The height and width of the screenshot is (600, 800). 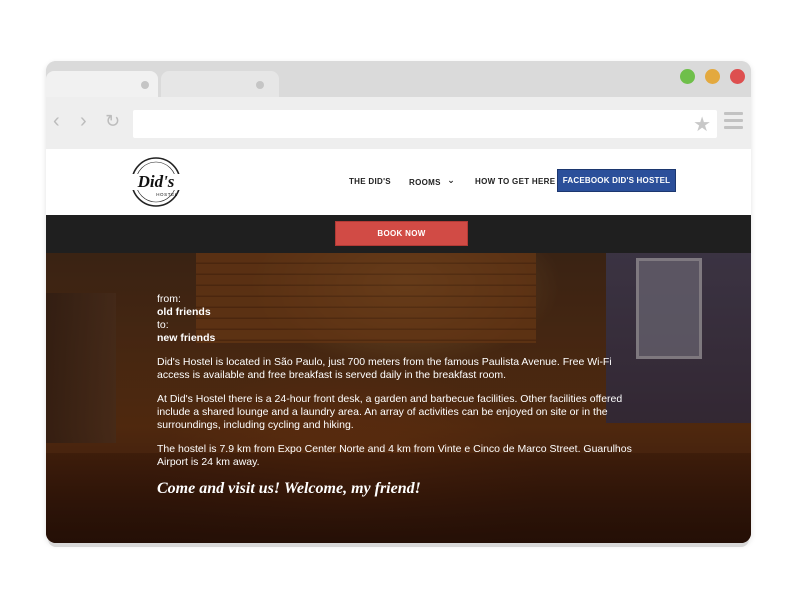 What do you see at coordinates (702, 124) in the screenshot?
I see `bookmark-star-icon: ★` at bounding box center [702, 124].